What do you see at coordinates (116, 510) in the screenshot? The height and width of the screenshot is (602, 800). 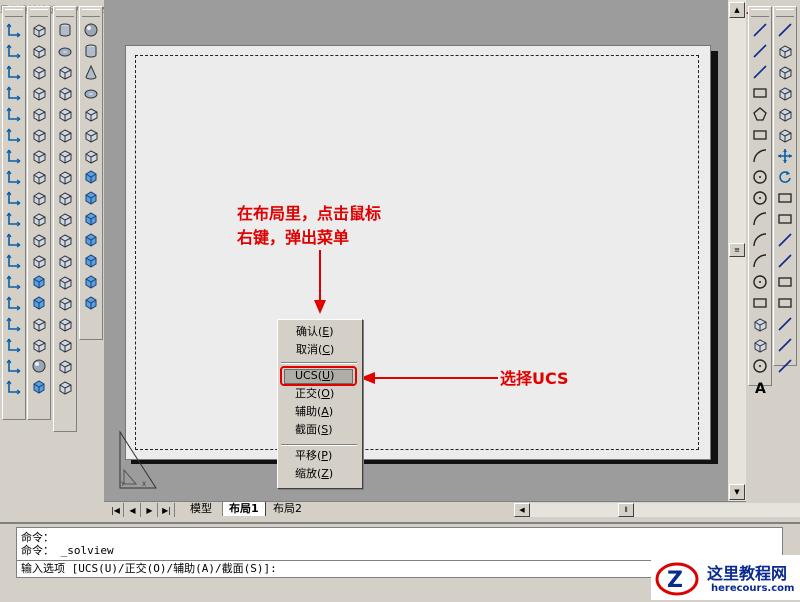 I see `first-tab-button: |◀` at bounding box center [116, 510].